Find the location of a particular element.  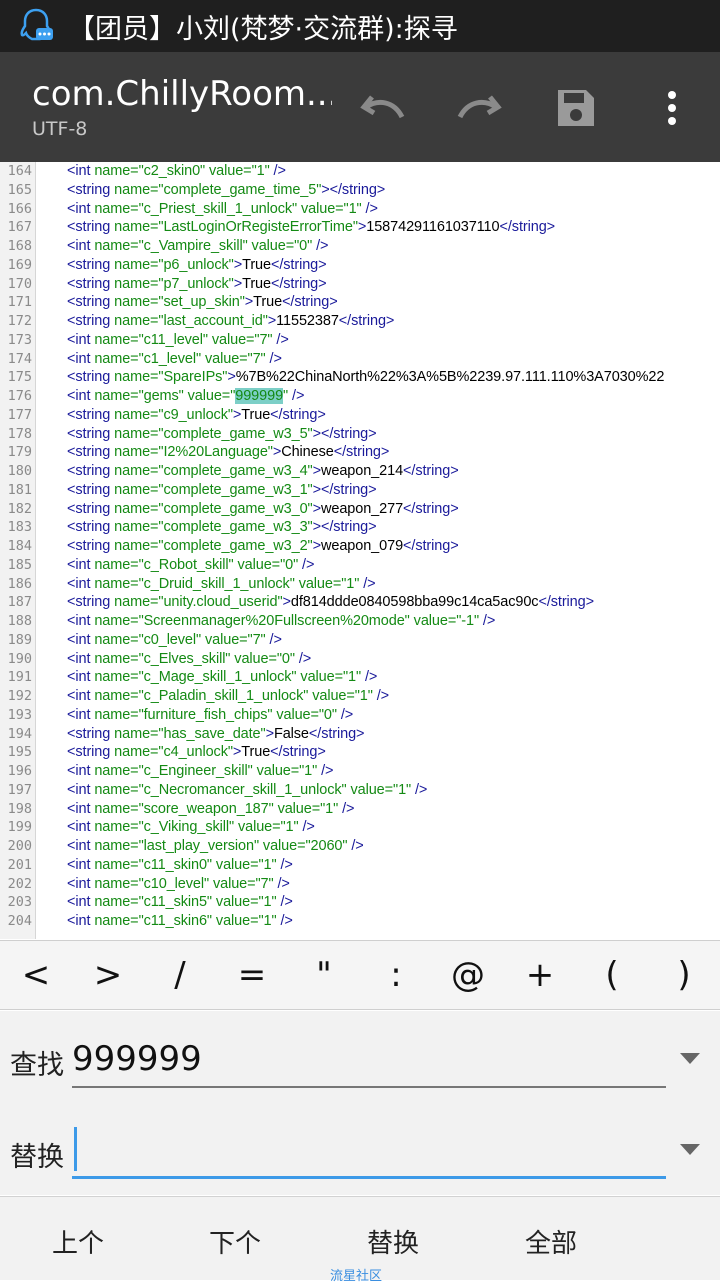

code-line: <int name="c10_level" value="7" /> is located at coordinates (178, 884).